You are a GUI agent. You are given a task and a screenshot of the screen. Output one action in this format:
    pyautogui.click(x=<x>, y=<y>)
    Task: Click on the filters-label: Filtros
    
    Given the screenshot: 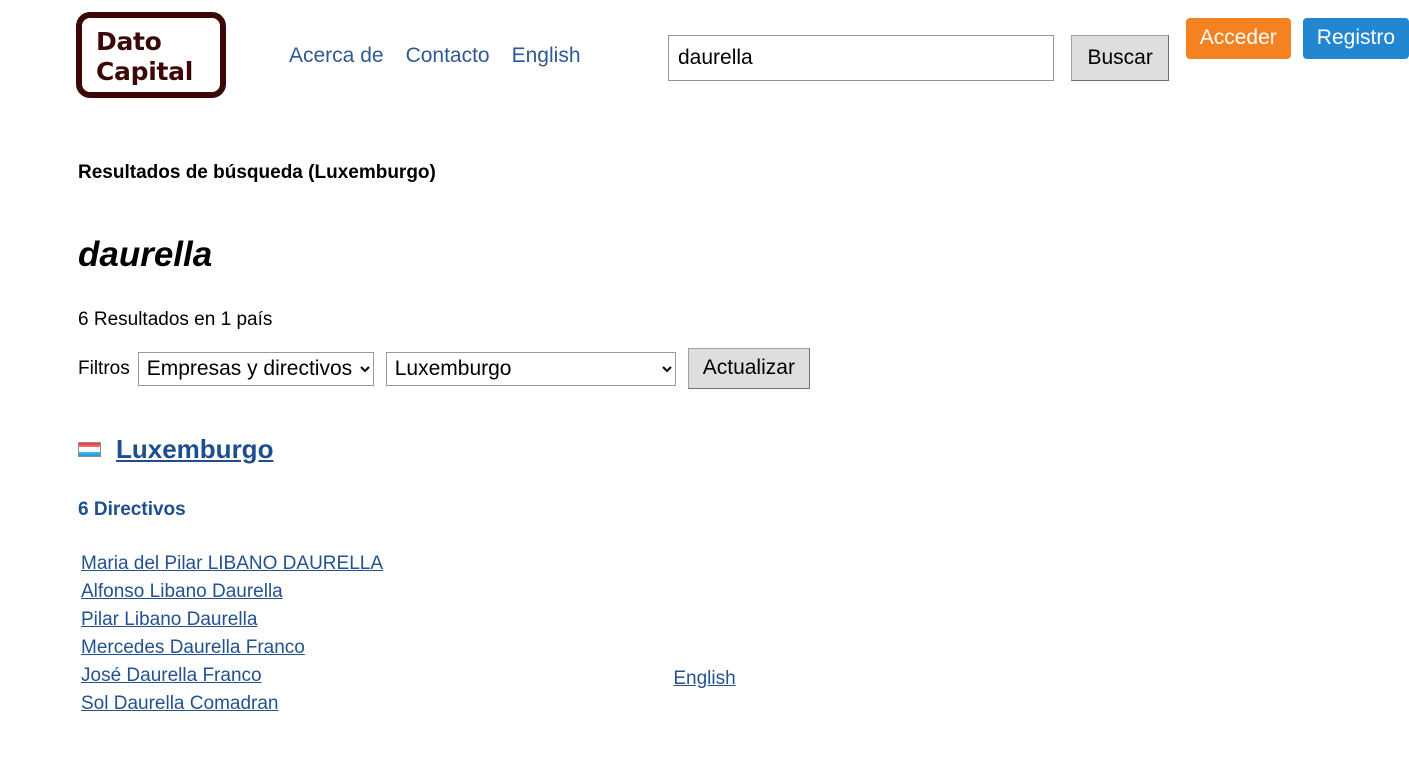 What is the action you would take?
    pyautogui.click(x=104, y=368)
    